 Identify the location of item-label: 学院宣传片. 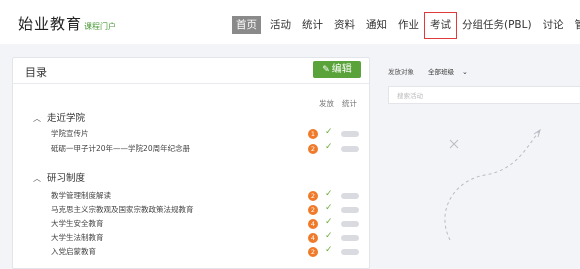
(70, 134).